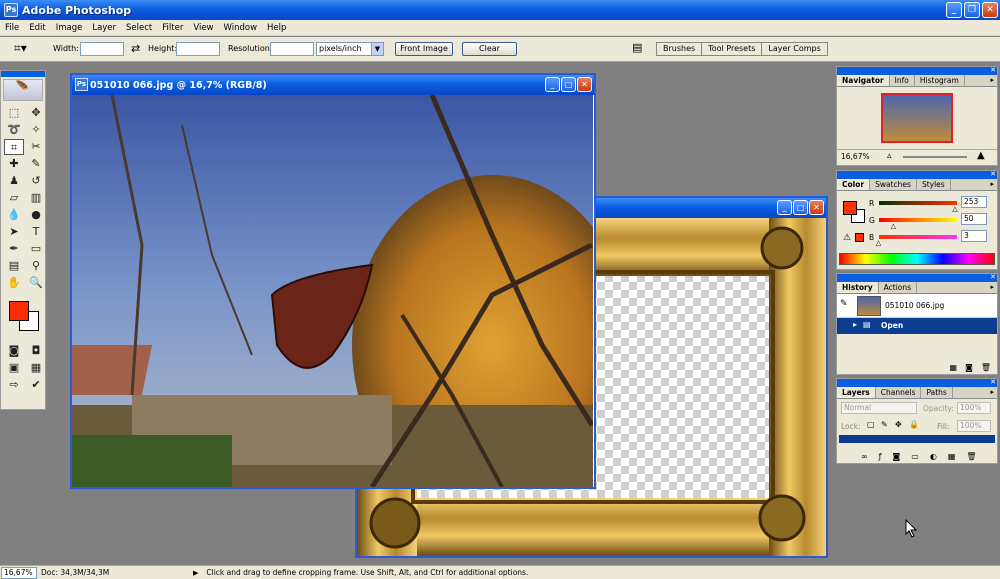 This screenshot has height=579, width=1000. I want to click on dodge-tool-icon: ●, so click(36, 215).